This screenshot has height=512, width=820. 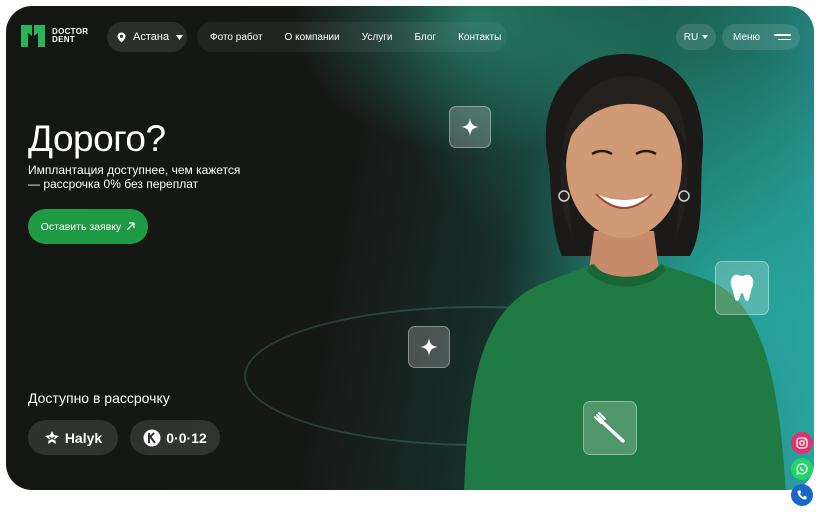 I want to click on whatsapp-button, so click(x=802, y=469).